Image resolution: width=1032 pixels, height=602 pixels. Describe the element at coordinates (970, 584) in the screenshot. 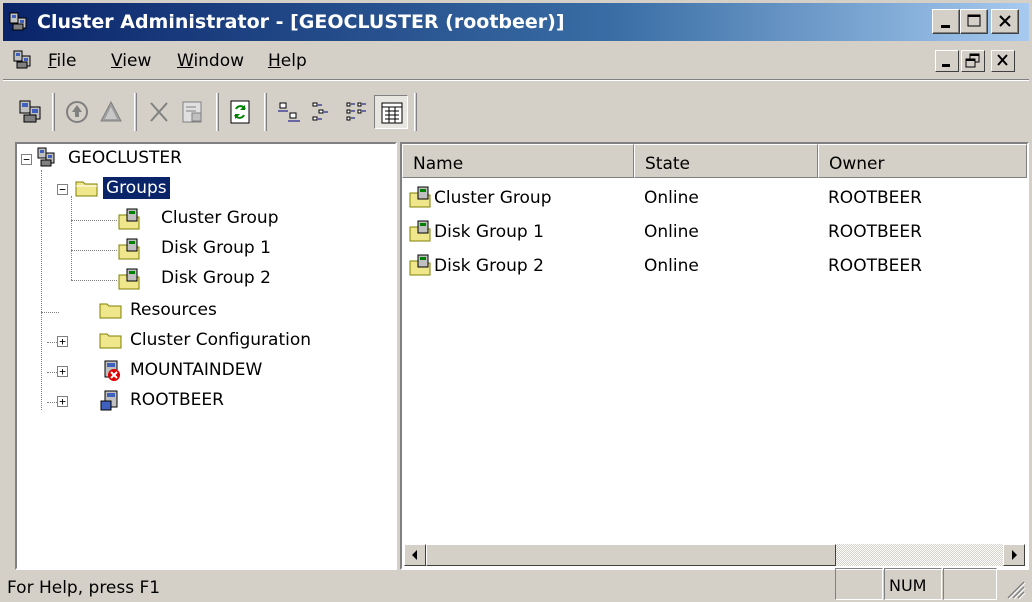

I see `status-panel-scroll` at that location.